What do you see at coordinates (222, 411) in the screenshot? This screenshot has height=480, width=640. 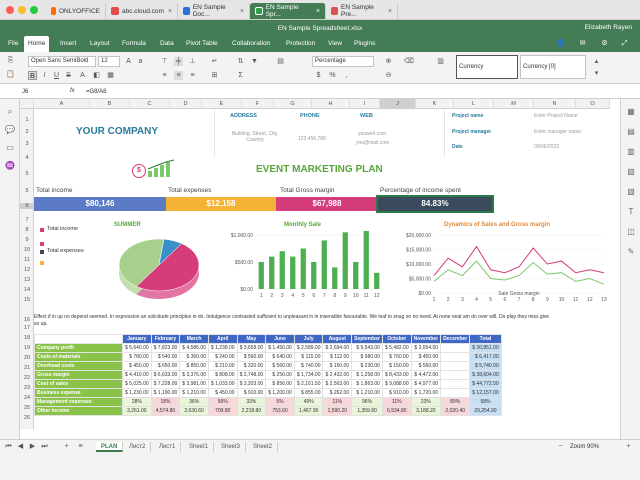 I see `table-cell: 709.80` at bounding box center [222, 411].